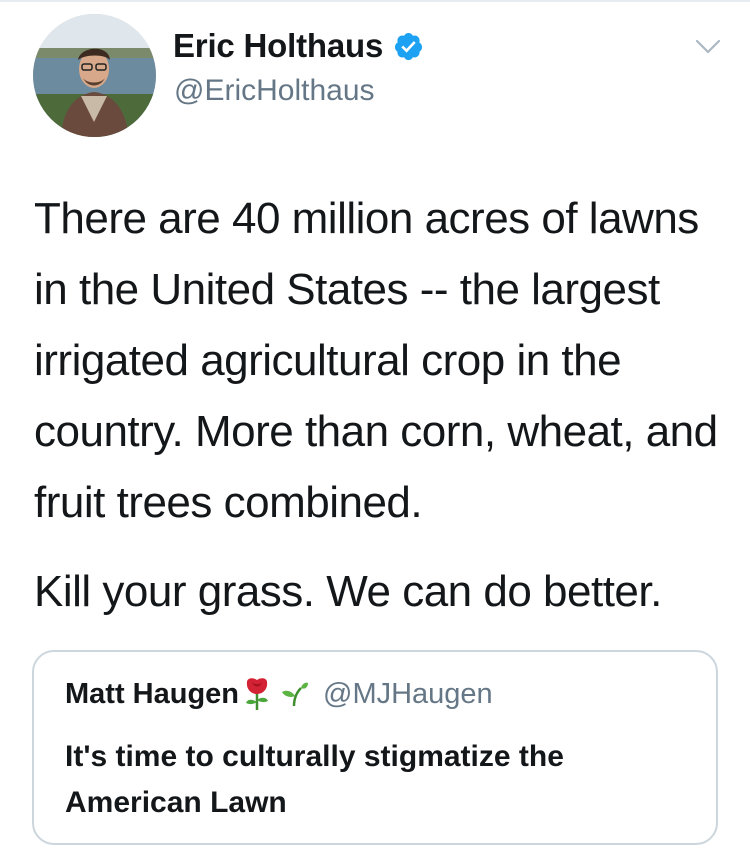 This screenshot has height=855, width=750. I want to click on chevron-down-icon, so click(708, 47).